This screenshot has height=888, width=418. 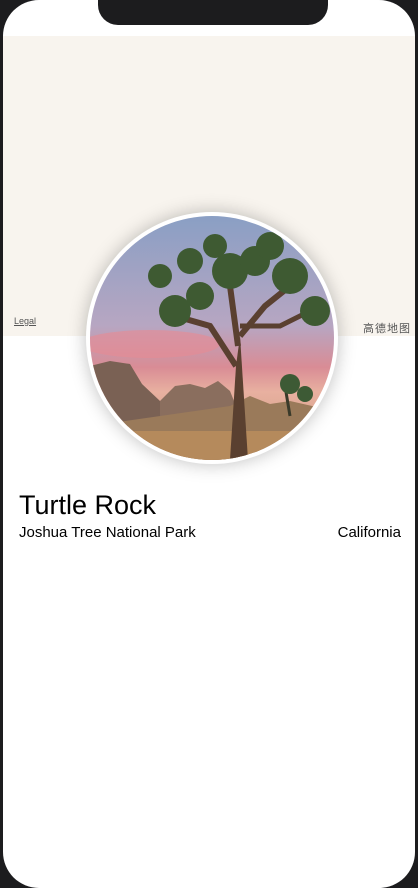 I want to click on landmark-title: Turtle Rock, so click(x=88, y=505).